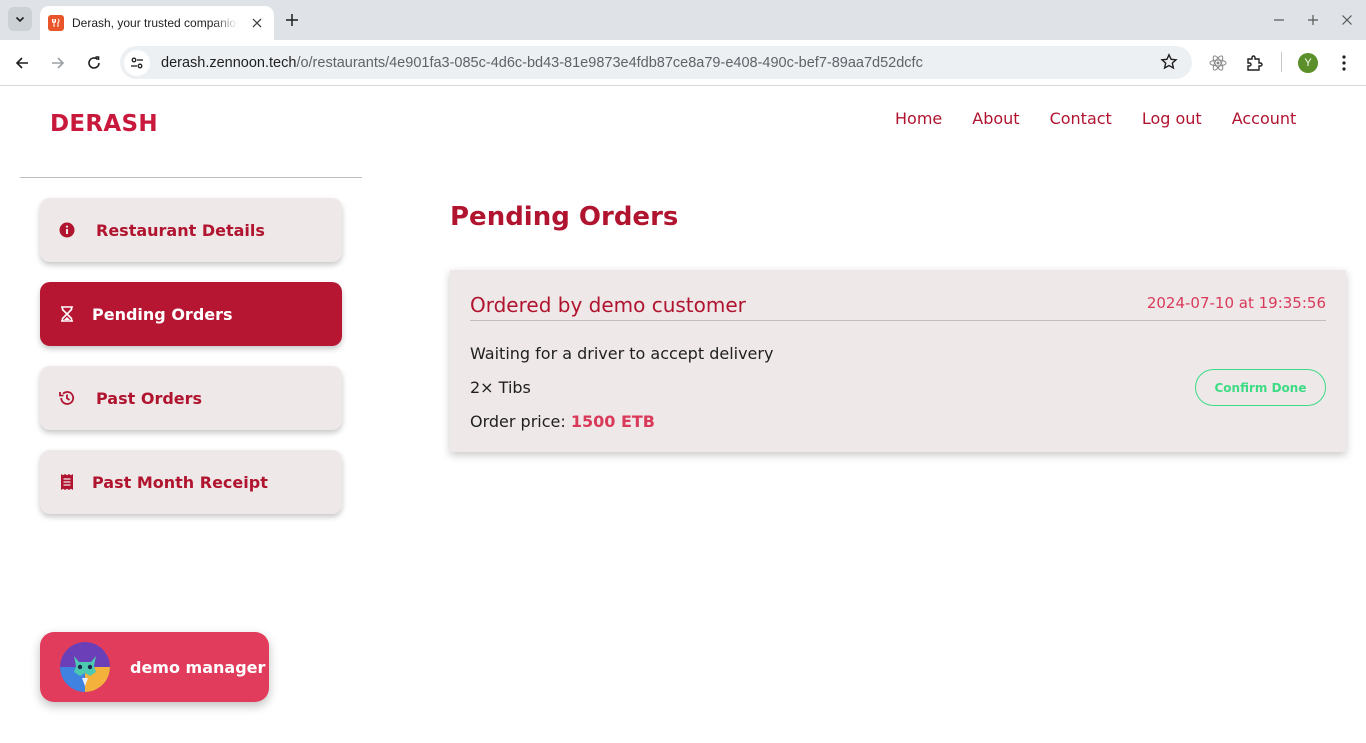  Describe the element at coordinates (1344, 63) in the screenshot. I see `browser-menu-icon` at that location.